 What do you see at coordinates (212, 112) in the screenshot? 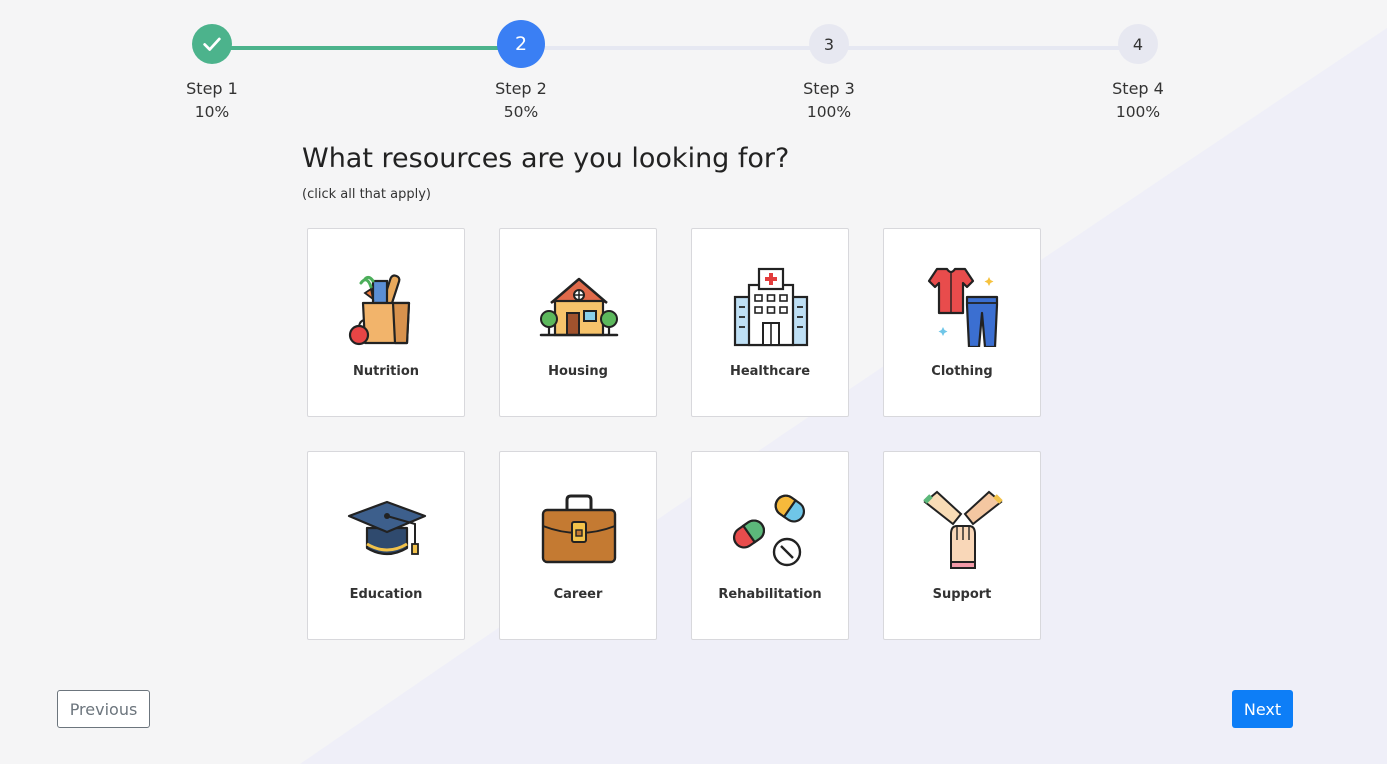
I see `step-1-percent: 10%` at bounding box center [212, 112].